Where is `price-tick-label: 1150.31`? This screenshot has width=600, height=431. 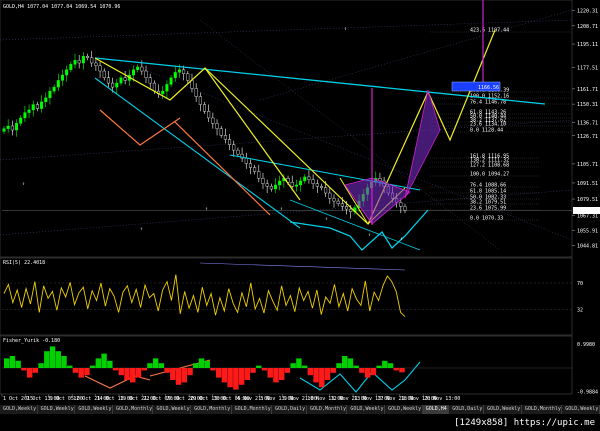
price-tick-label: 1150.31 is located at coordinates (587, 105).